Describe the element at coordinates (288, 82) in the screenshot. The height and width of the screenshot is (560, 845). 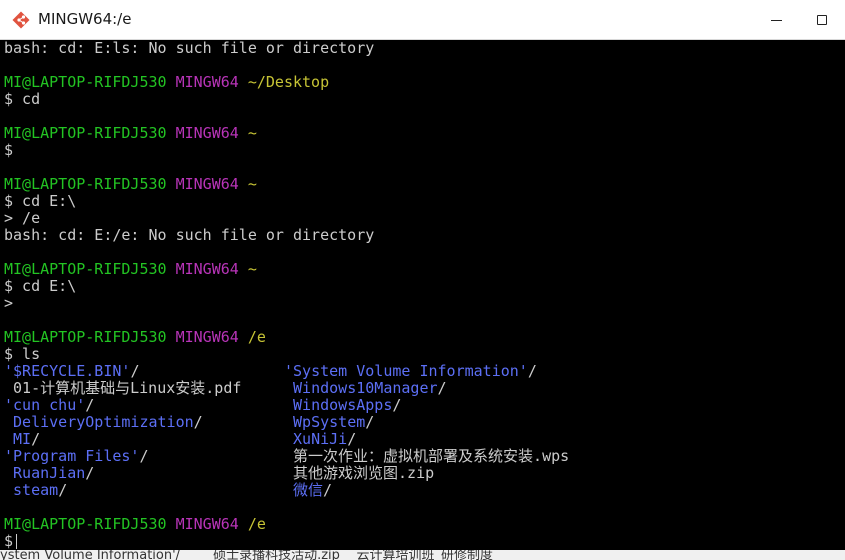
I see `prompt-path: ~/Desktop` at that location.